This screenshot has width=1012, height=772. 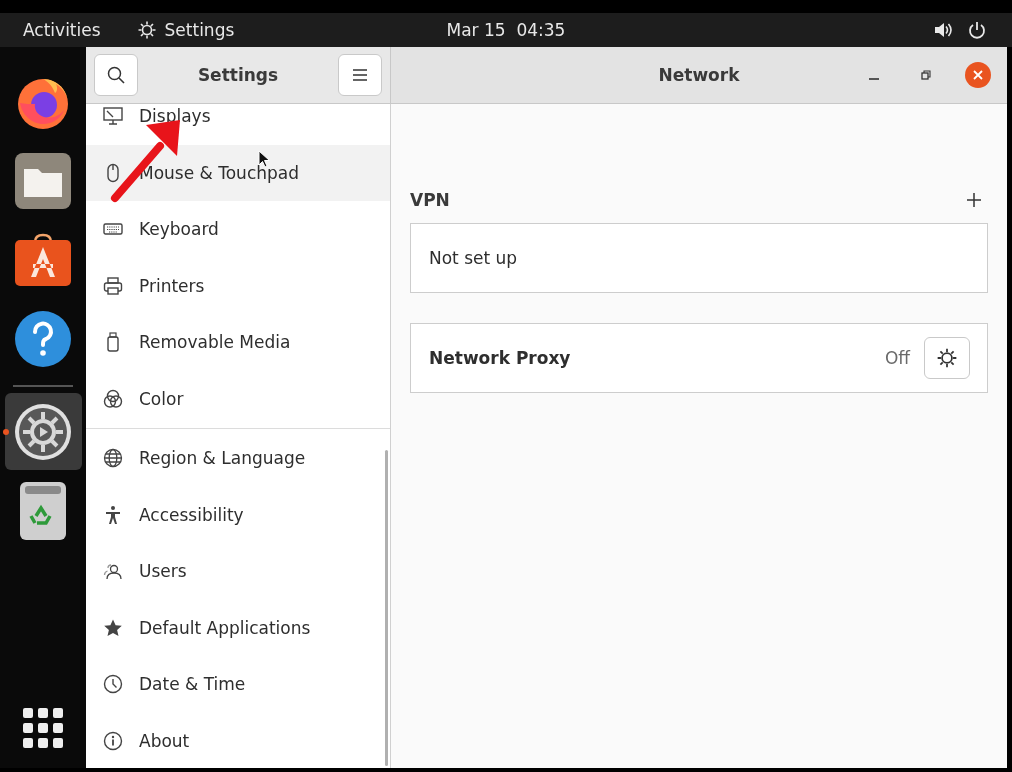 What do you see at coordinates (113, 571) in the screenshot?
I see `users-icon` at bounding box center [113, 571].